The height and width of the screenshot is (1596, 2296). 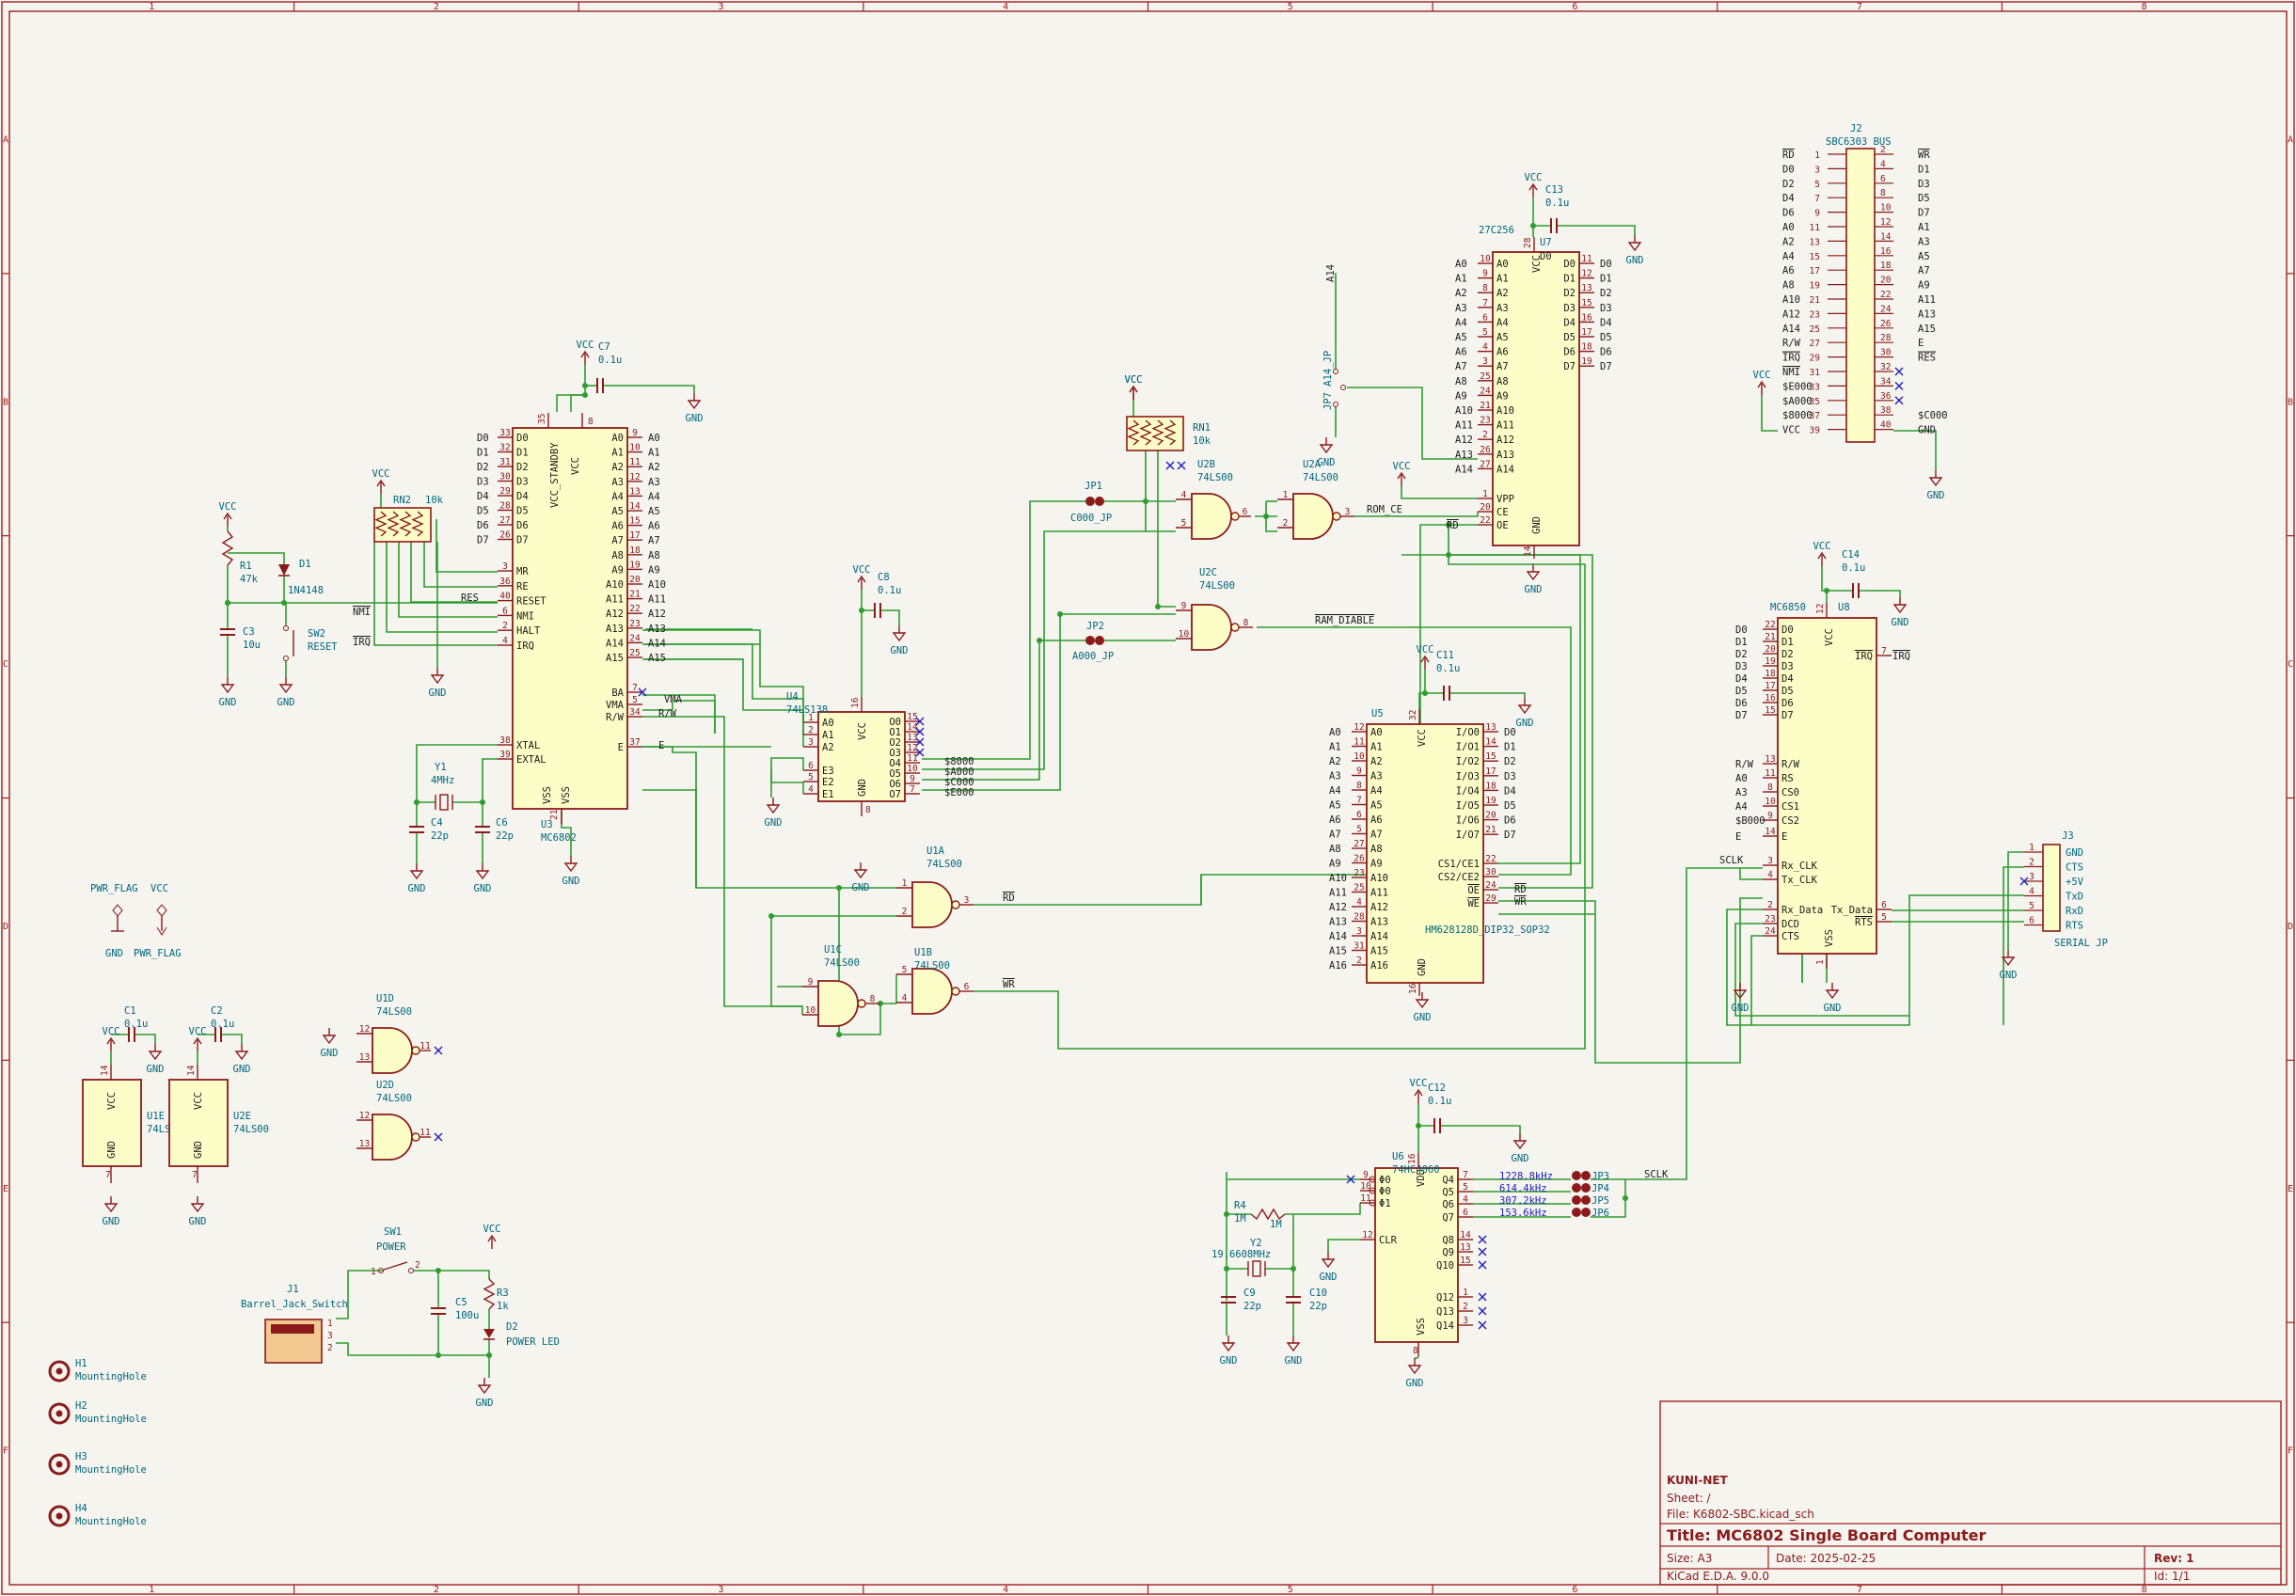 What do you see at coordinates (1445, 655) in the screenshot?
I see `ref-designator: C11` at bounding box center [1445, 655].